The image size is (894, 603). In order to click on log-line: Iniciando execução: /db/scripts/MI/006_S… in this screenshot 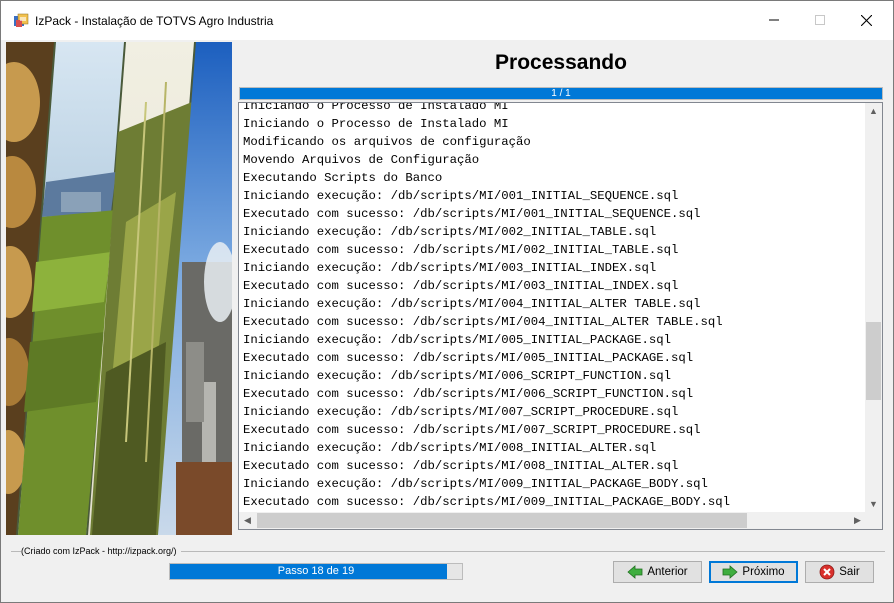, I will do `click(457, 376)`.